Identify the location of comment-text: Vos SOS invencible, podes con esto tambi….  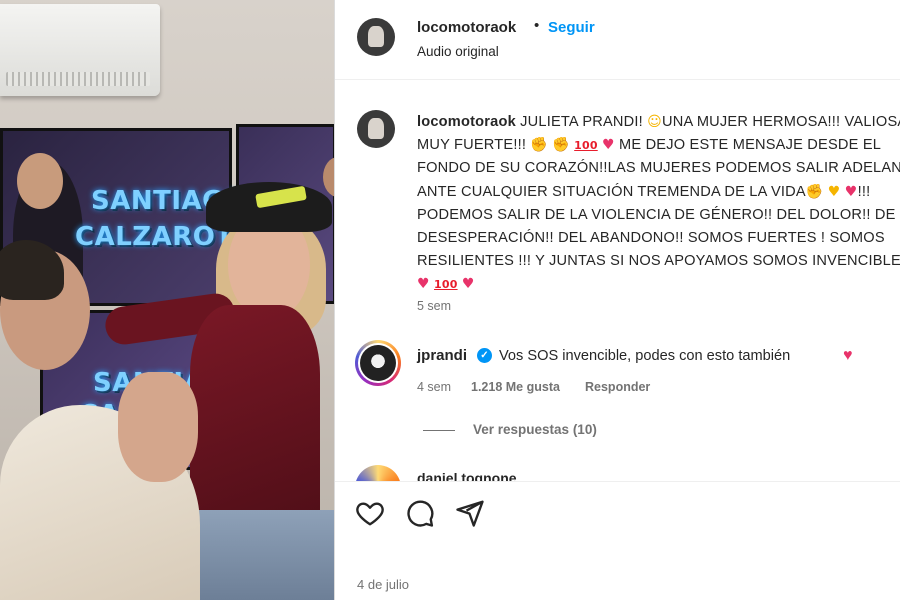
(645, 356).